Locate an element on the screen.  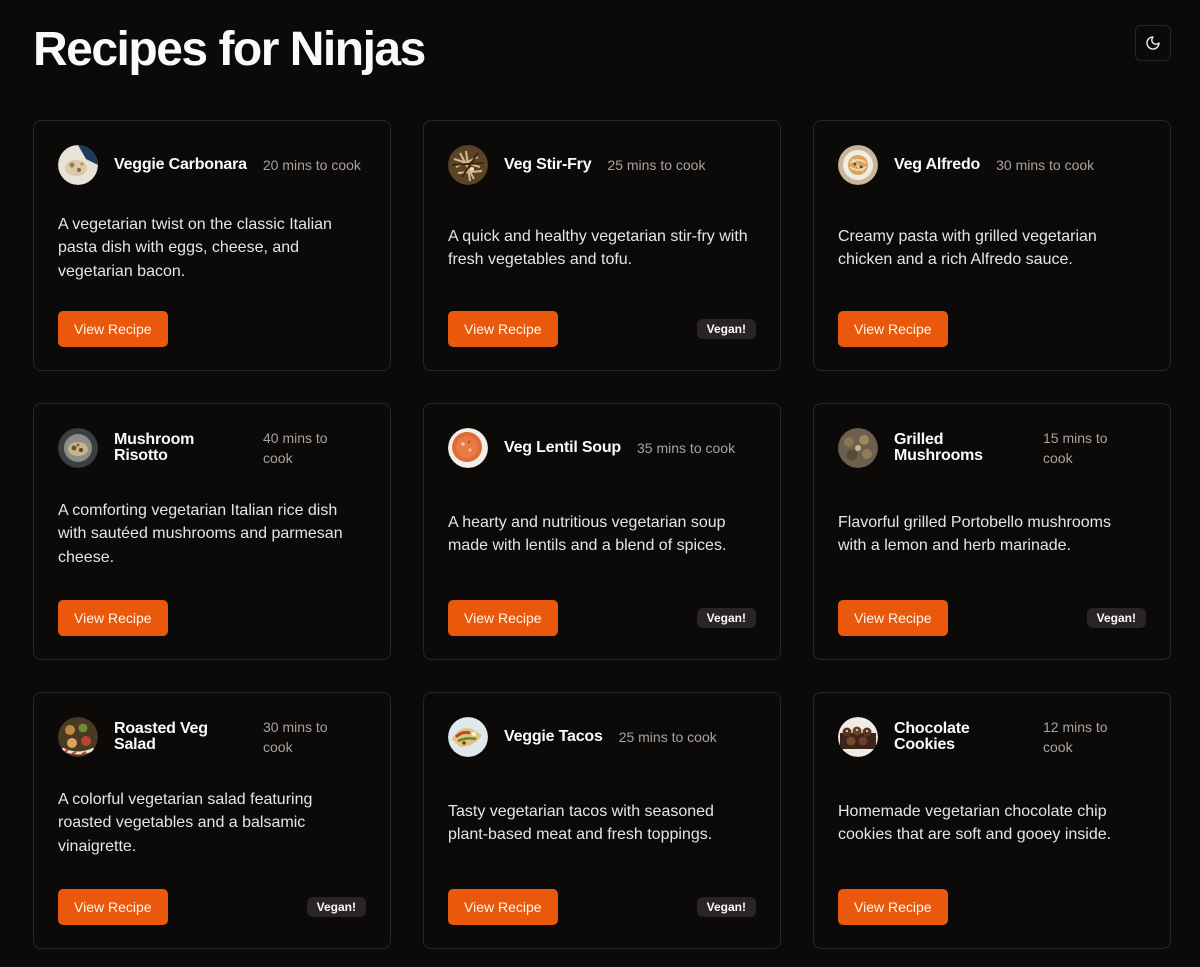
recipe-cook-time: 20 mins to cook is located at coordinates (311, 165).